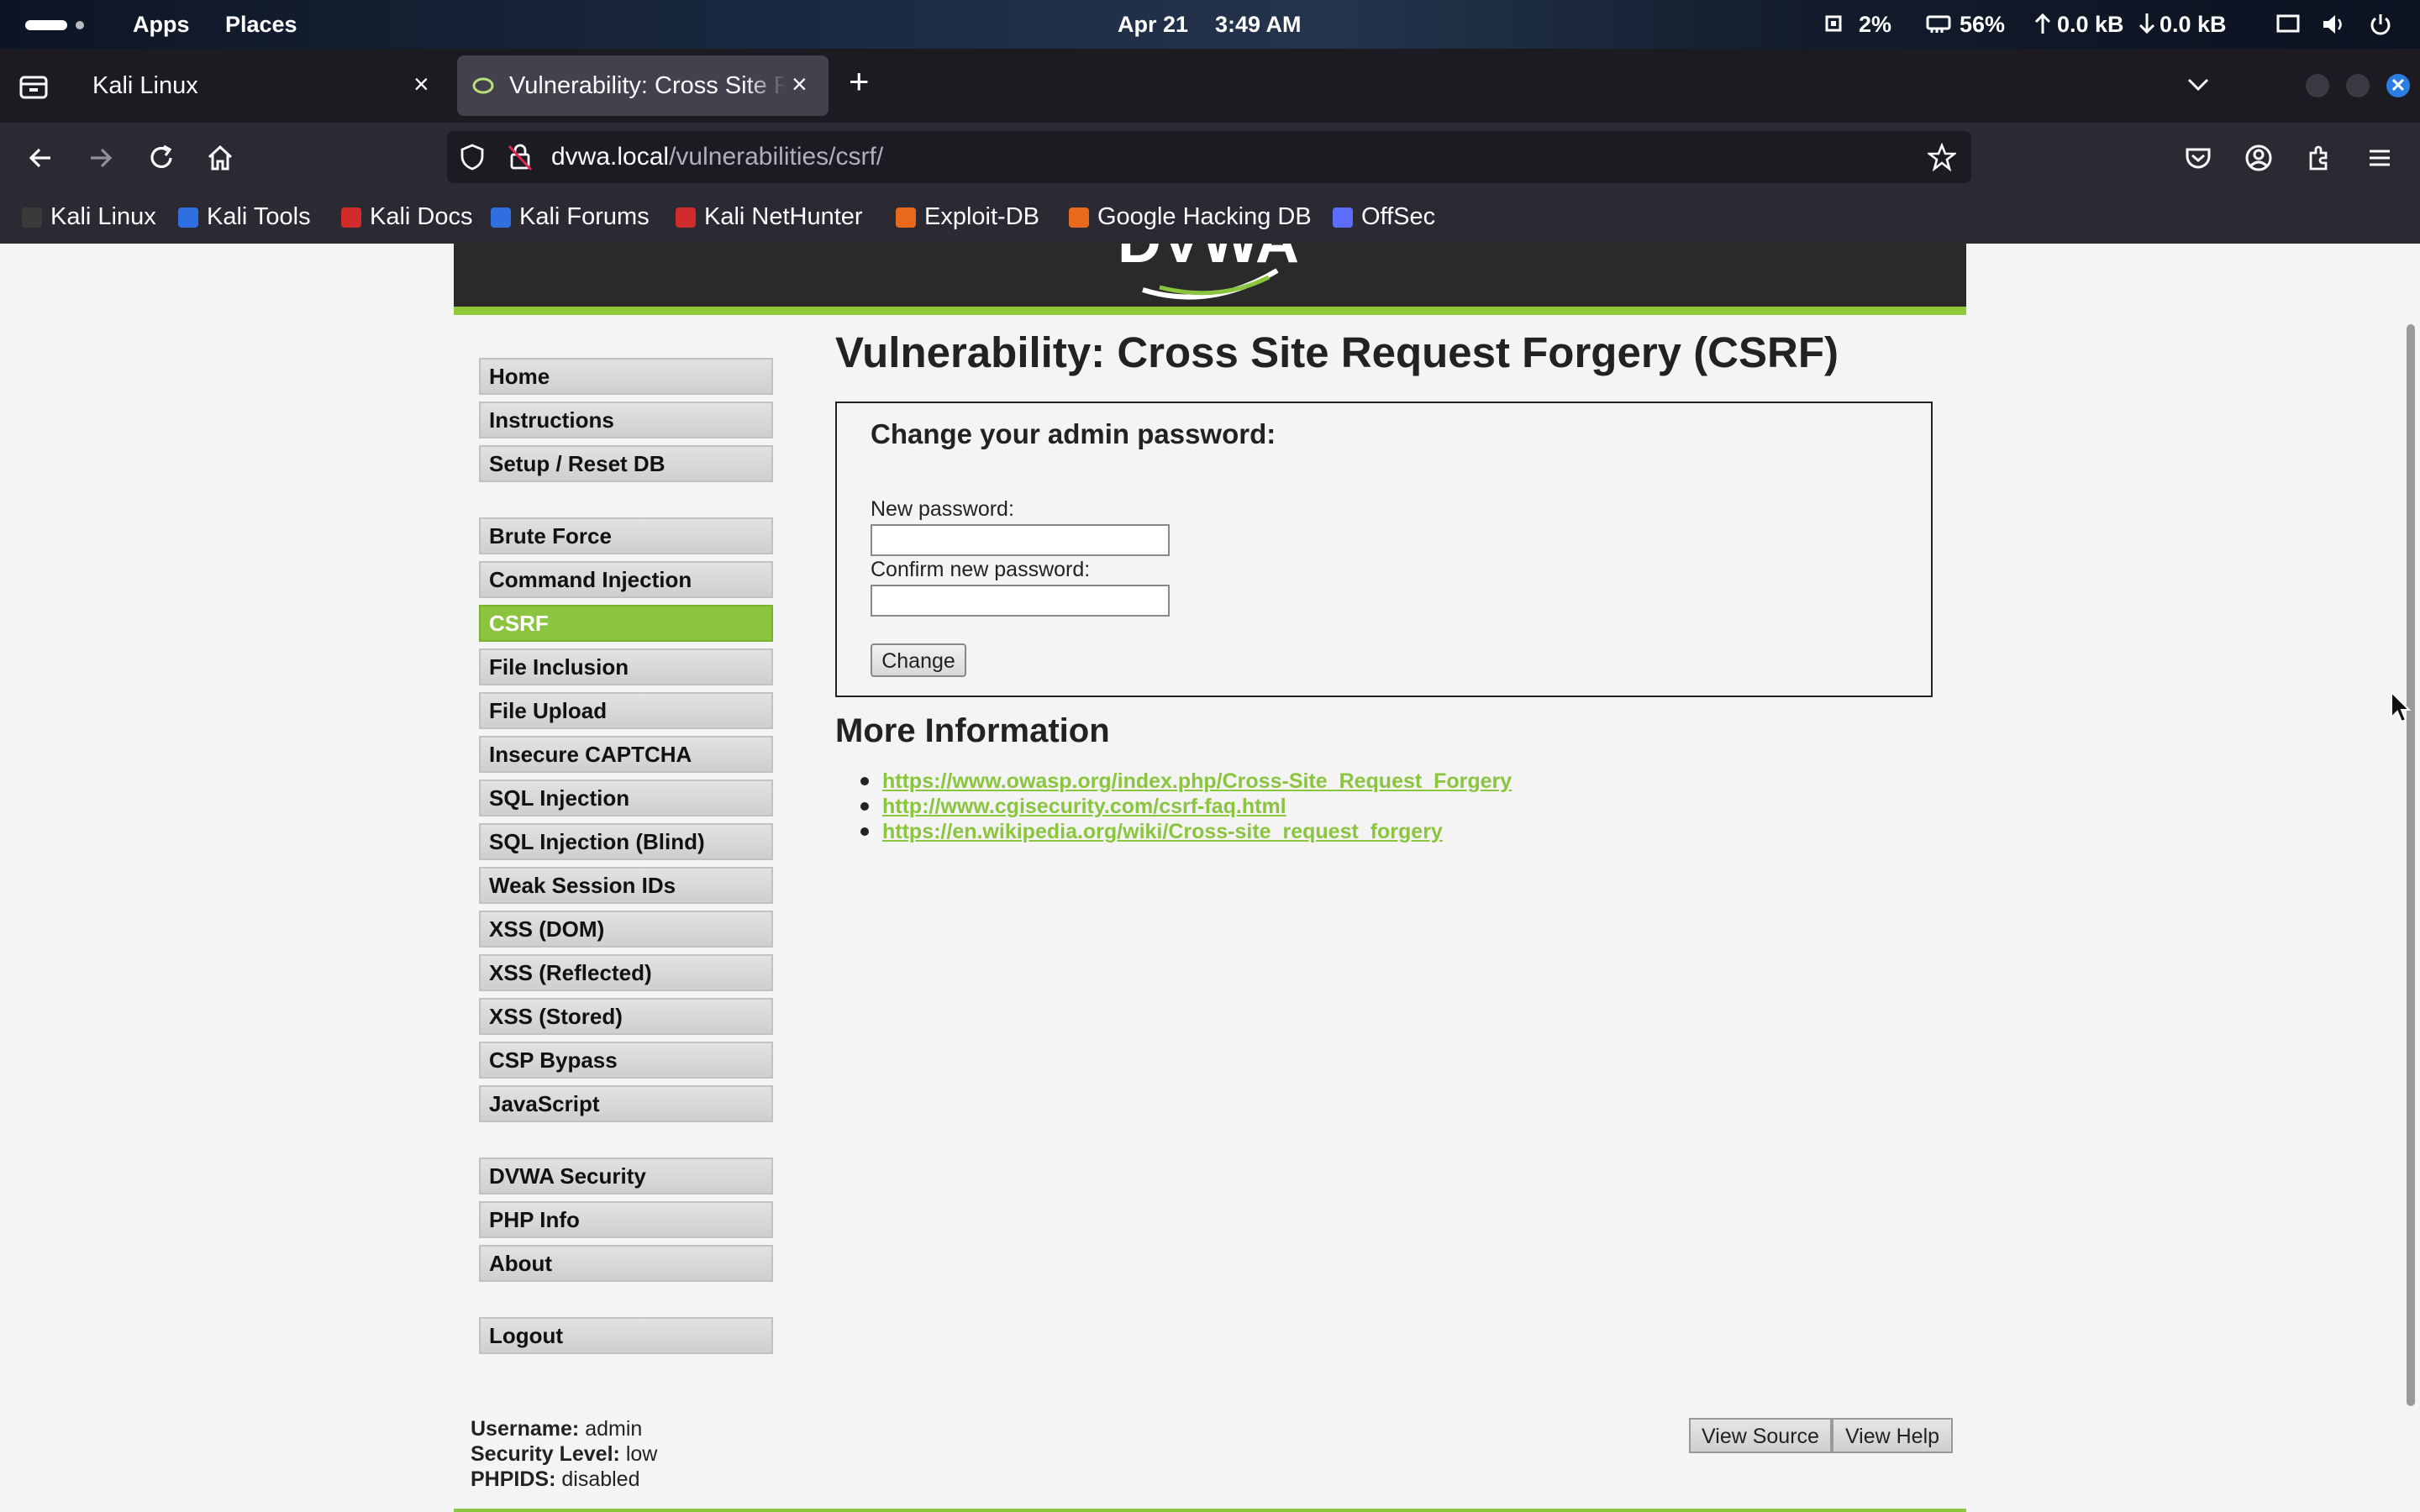 The width and height of the screenshot is (2420, 1512). Describe the element at coordinates (1021, 601) in the screenshot. I see `confirm-password-input` at that location.